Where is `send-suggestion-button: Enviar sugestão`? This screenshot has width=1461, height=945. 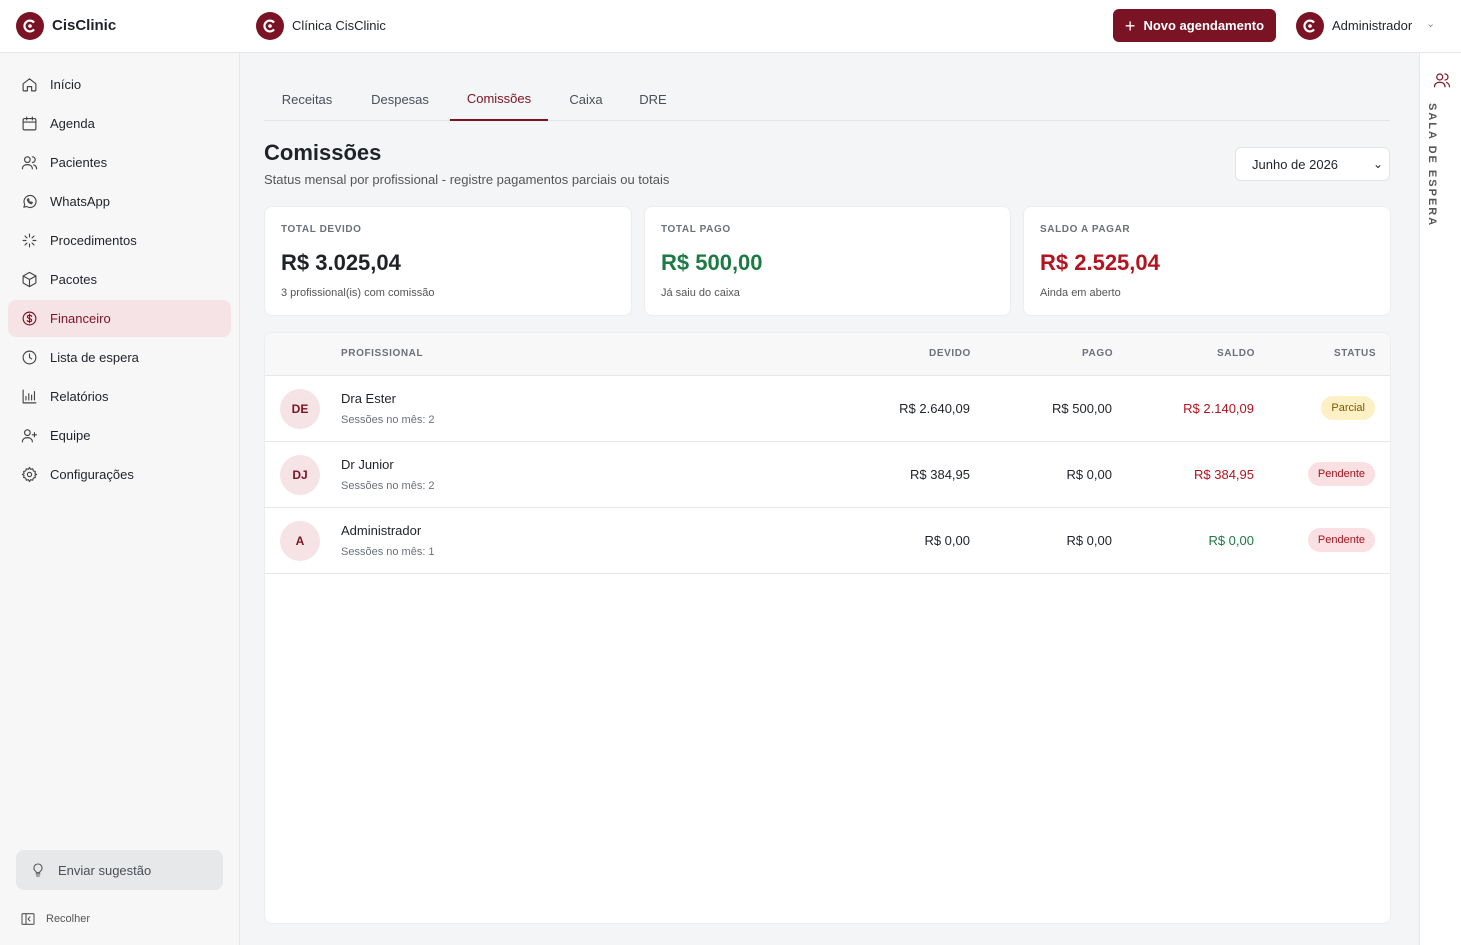
send-suggestion-button: Enviar sugestão is located at coordinates (119, 870).